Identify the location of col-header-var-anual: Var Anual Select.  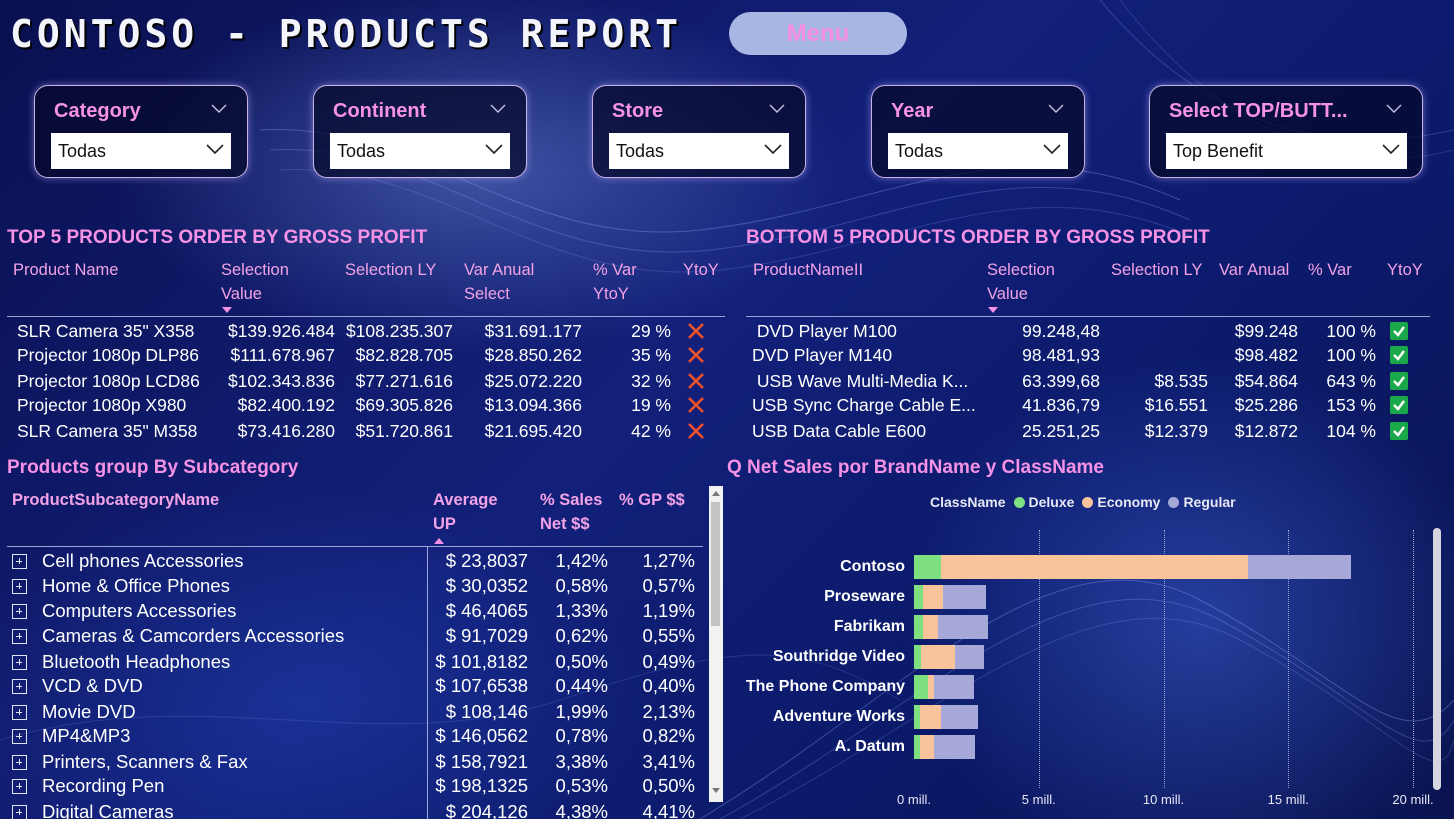
(514, 282).